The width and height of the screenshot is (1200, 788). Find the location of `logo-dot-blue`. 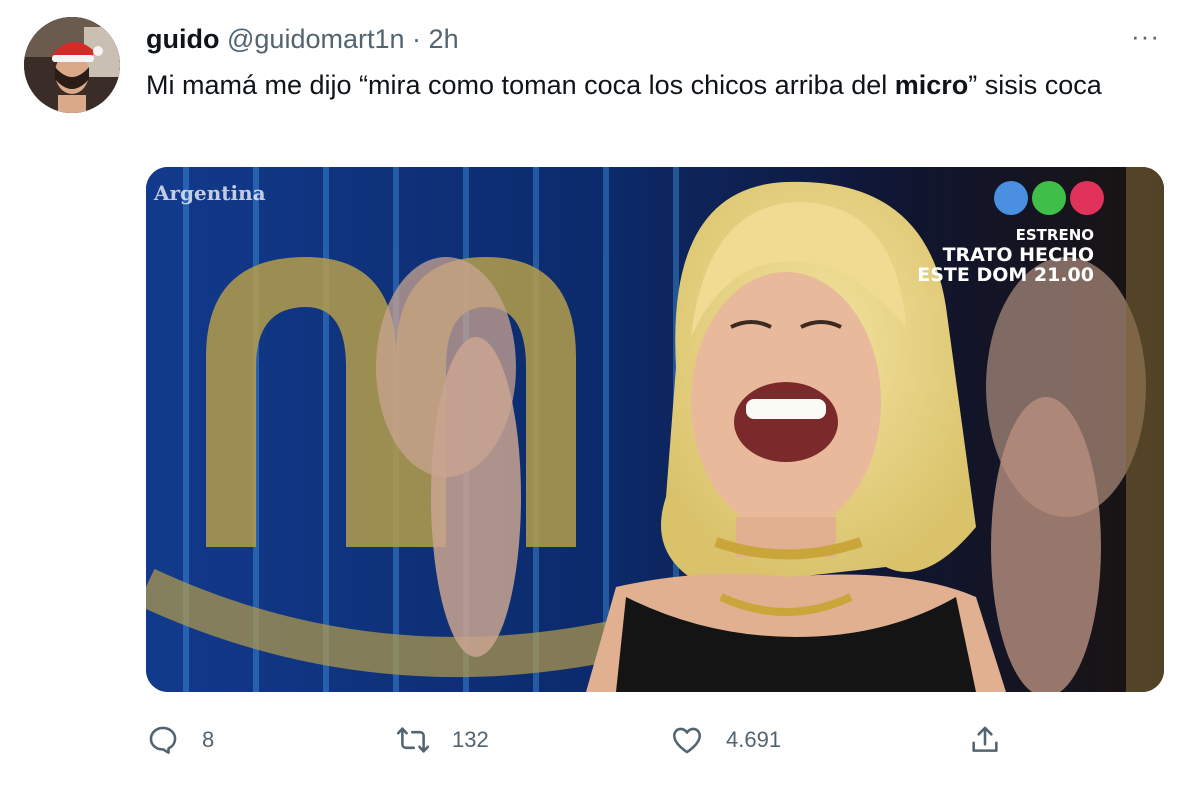

logo-dot-blue is located at coordinates (1011, 198).